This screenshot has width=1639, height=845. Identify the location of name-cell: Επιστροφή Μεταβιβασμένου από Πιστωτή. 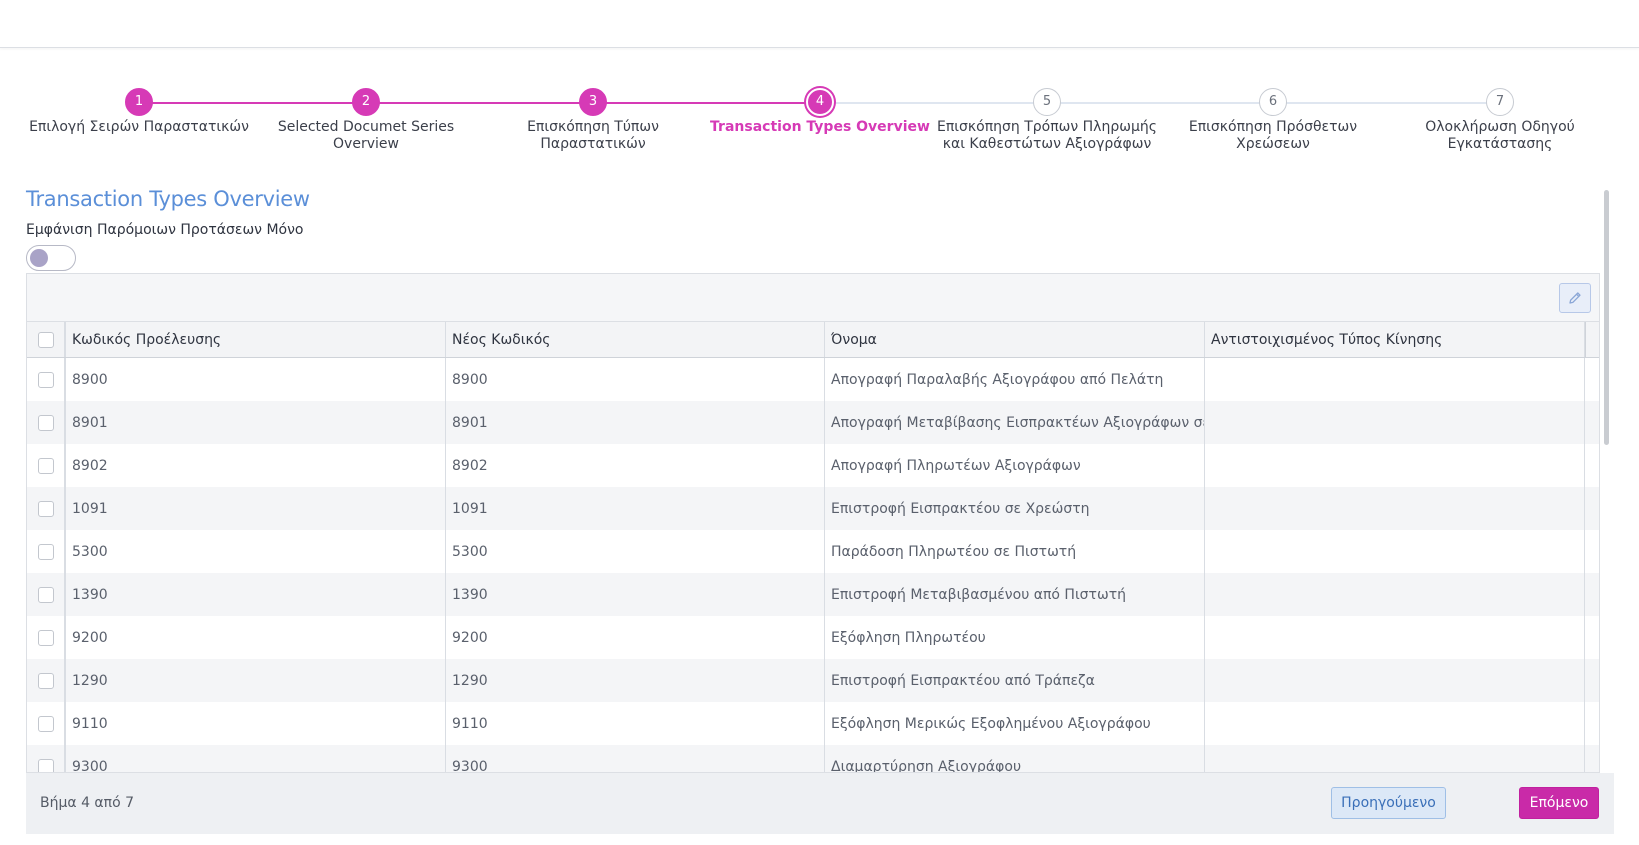
(1015, 594).